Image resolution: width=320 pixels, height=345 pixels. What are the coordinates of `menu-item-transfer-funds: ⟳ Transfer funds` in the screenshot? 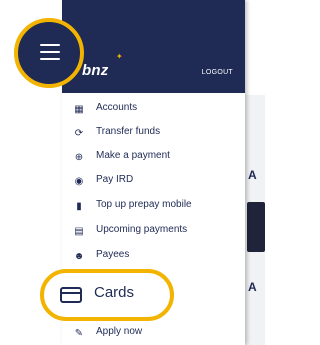 It's located at (153, 133).